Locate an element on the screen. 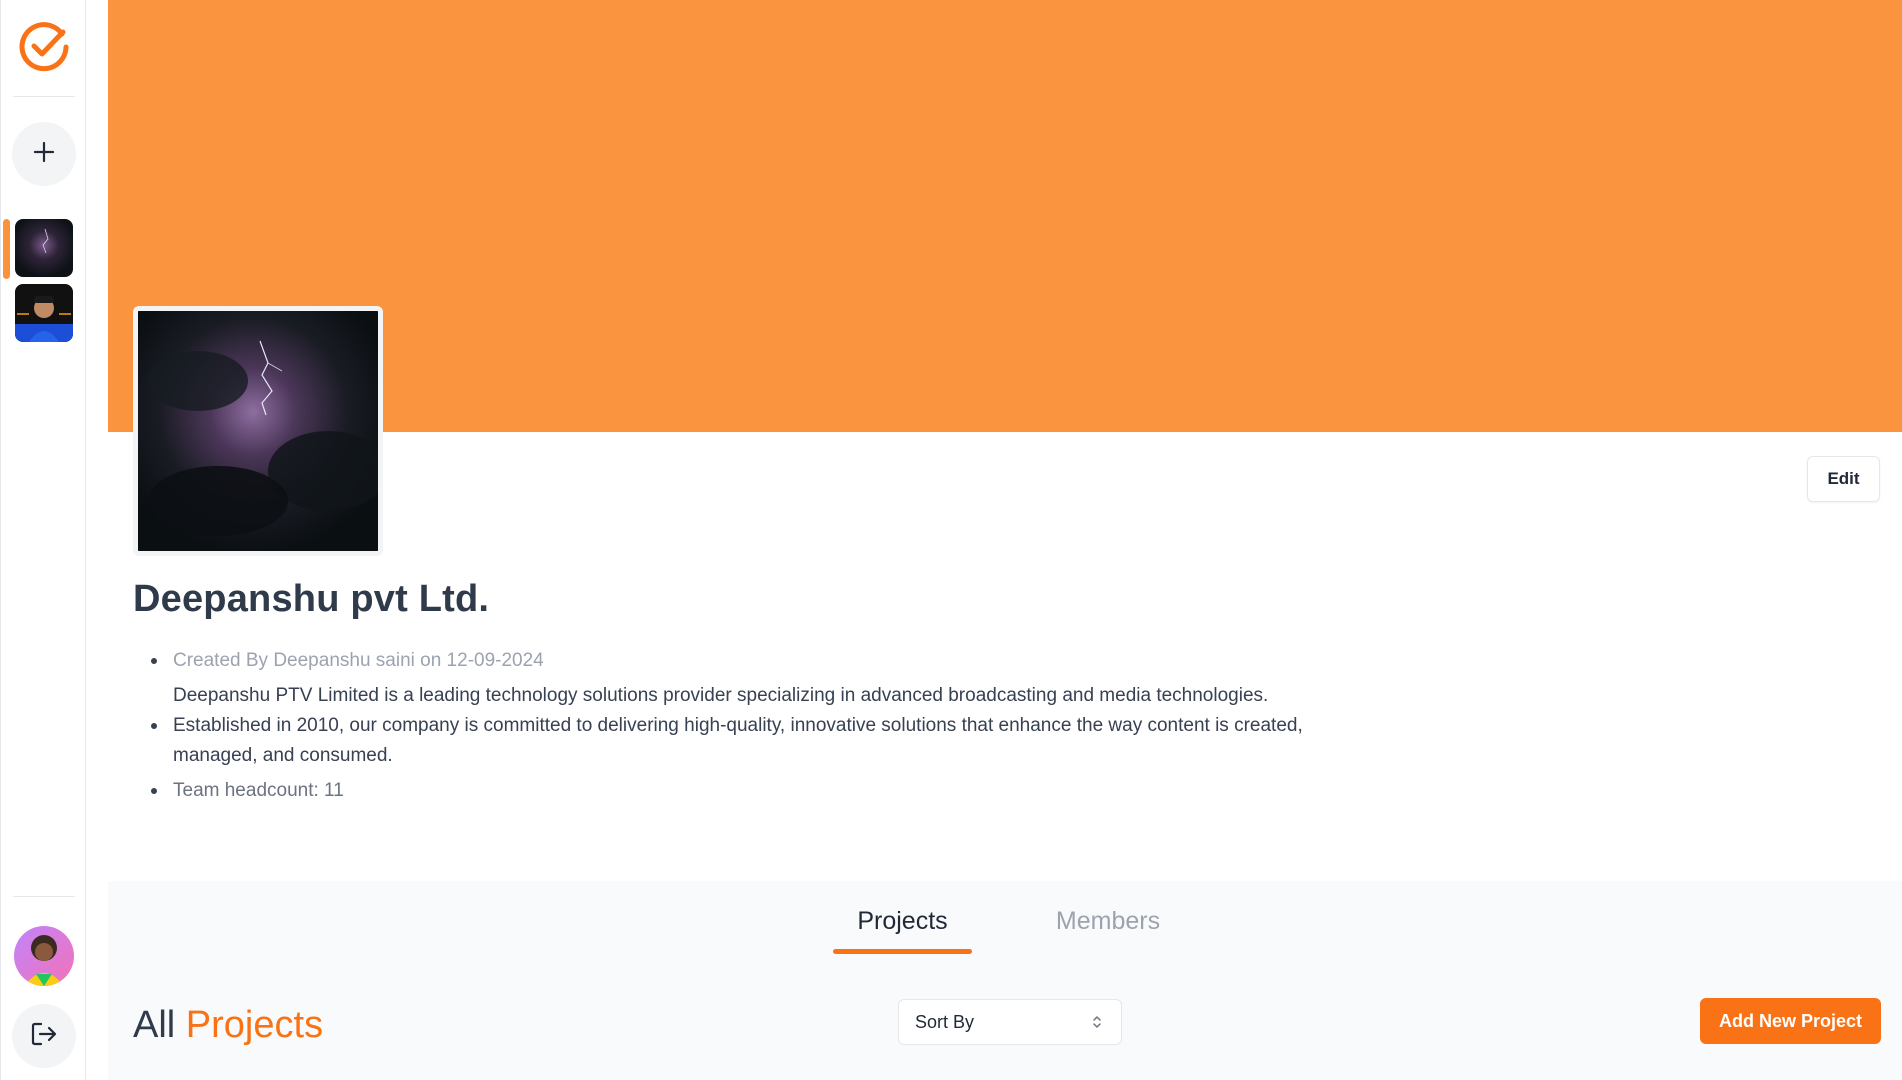  organization-profile-image is located at coordinates (258, 431).